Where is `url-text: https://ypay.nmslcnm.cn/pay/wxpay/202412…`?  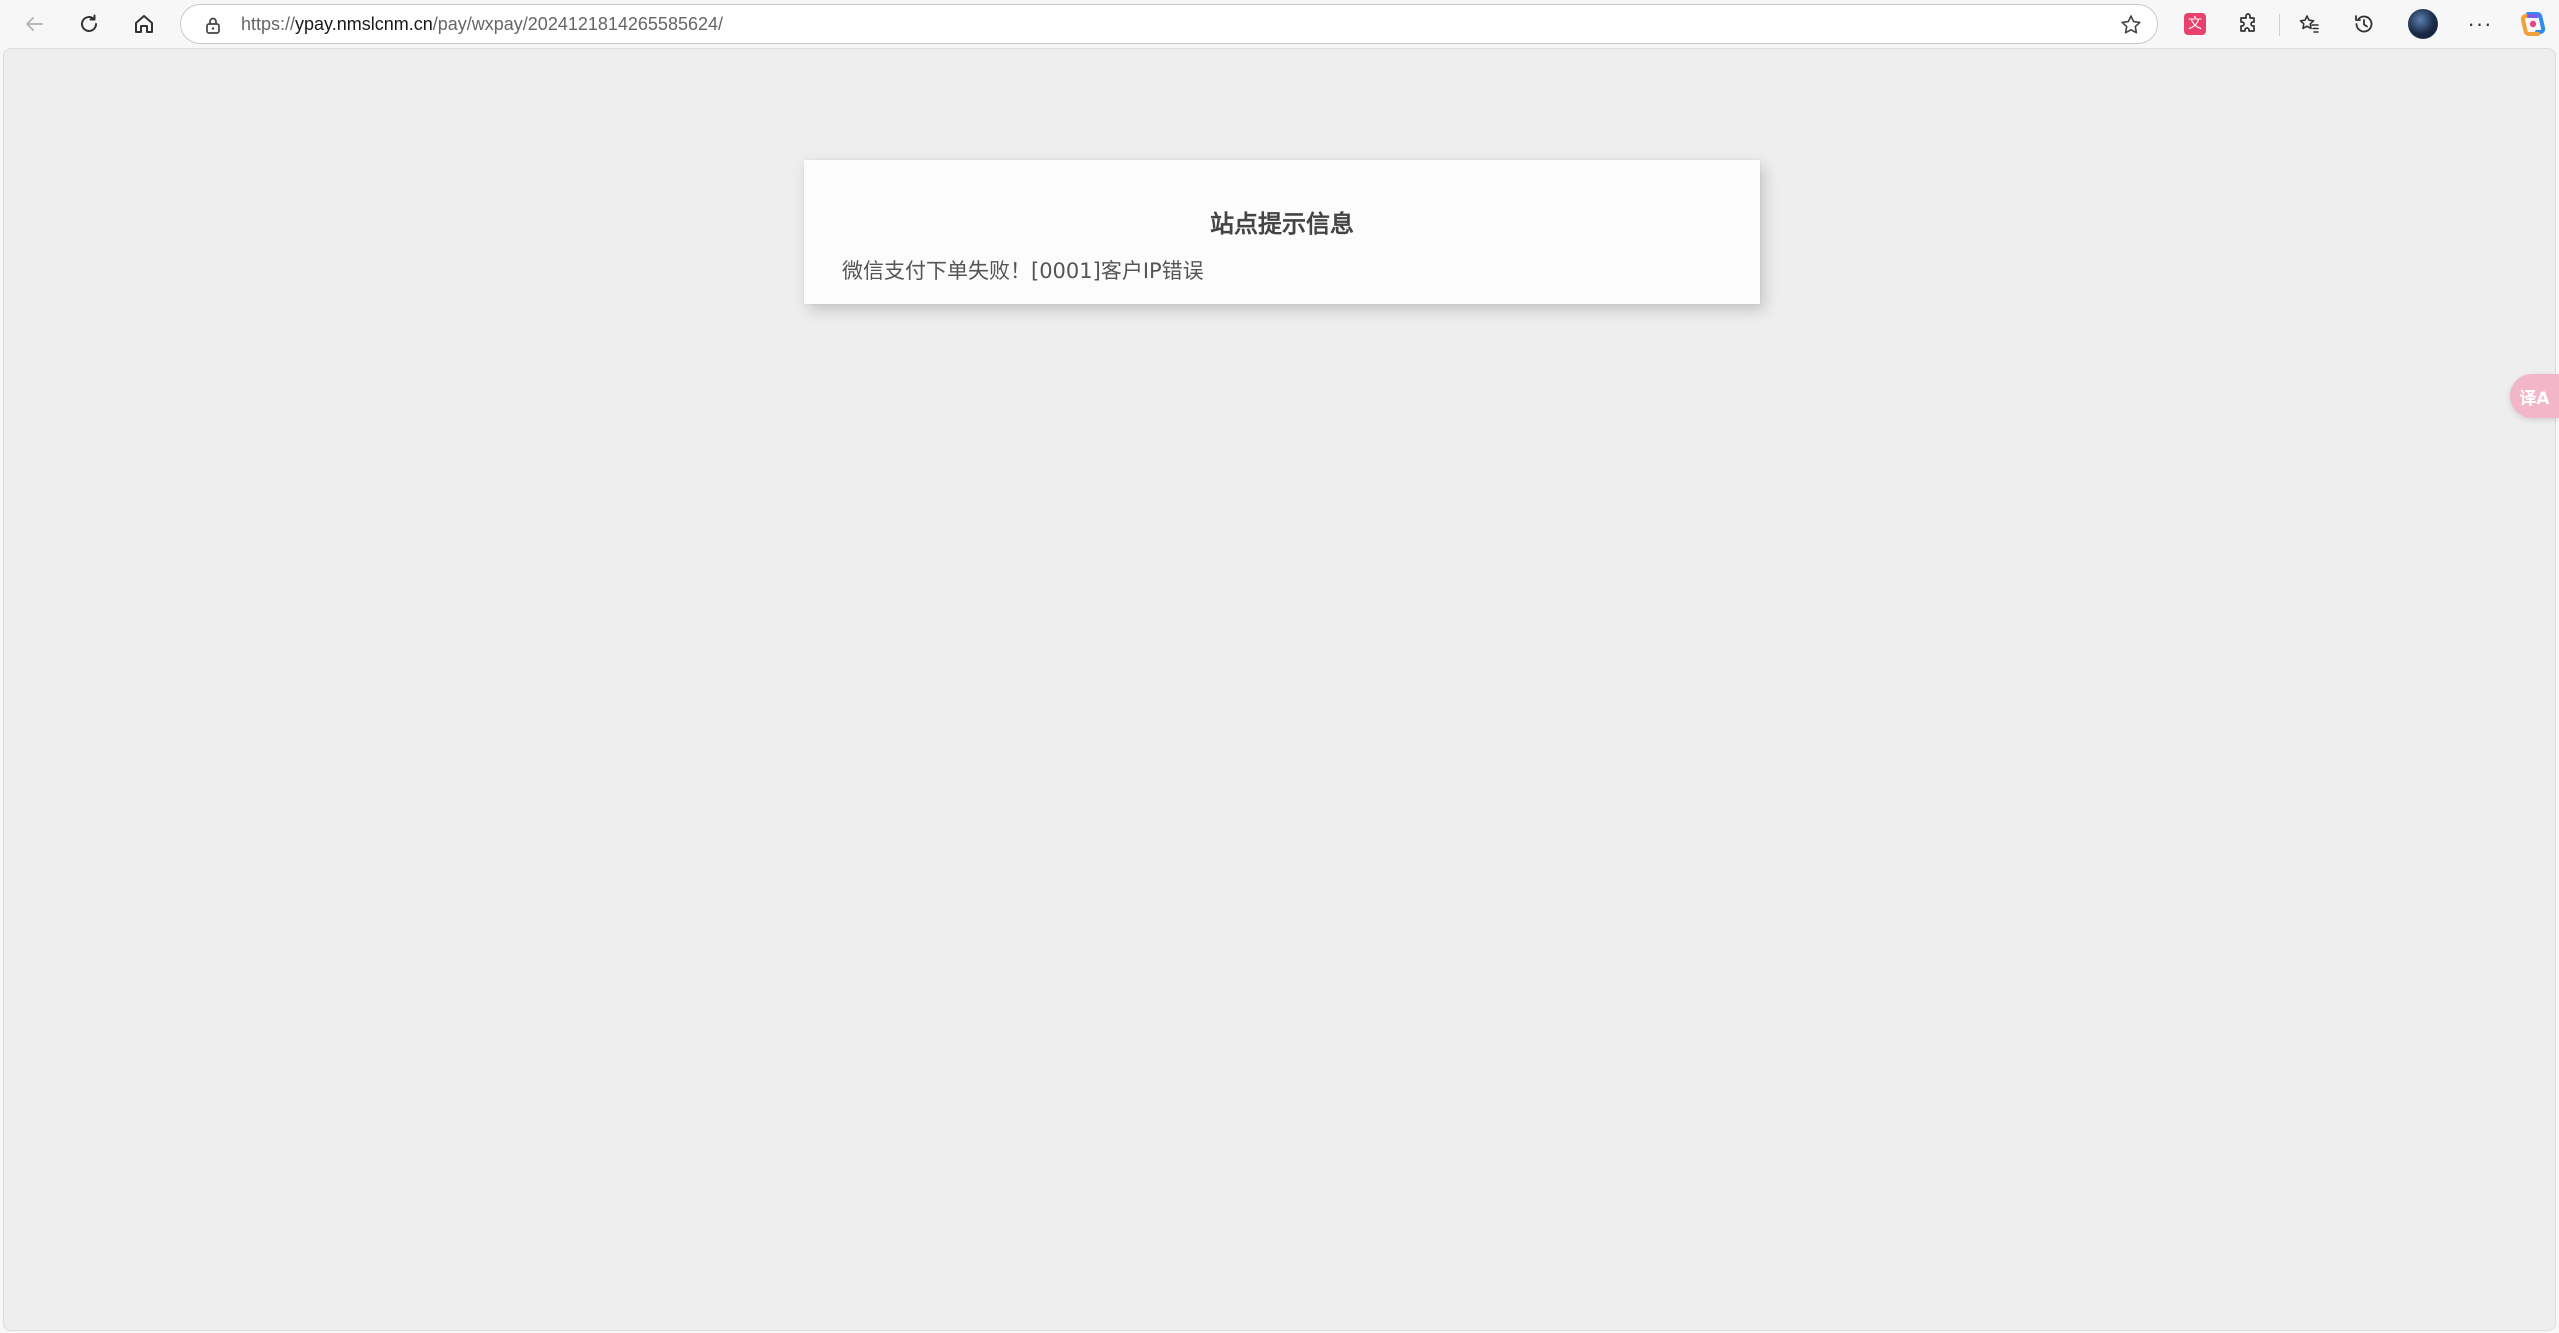 url-text: https://ypay.nmslcnm.cn/pay/wxpay/202412… is located at coordinates (482, 24).